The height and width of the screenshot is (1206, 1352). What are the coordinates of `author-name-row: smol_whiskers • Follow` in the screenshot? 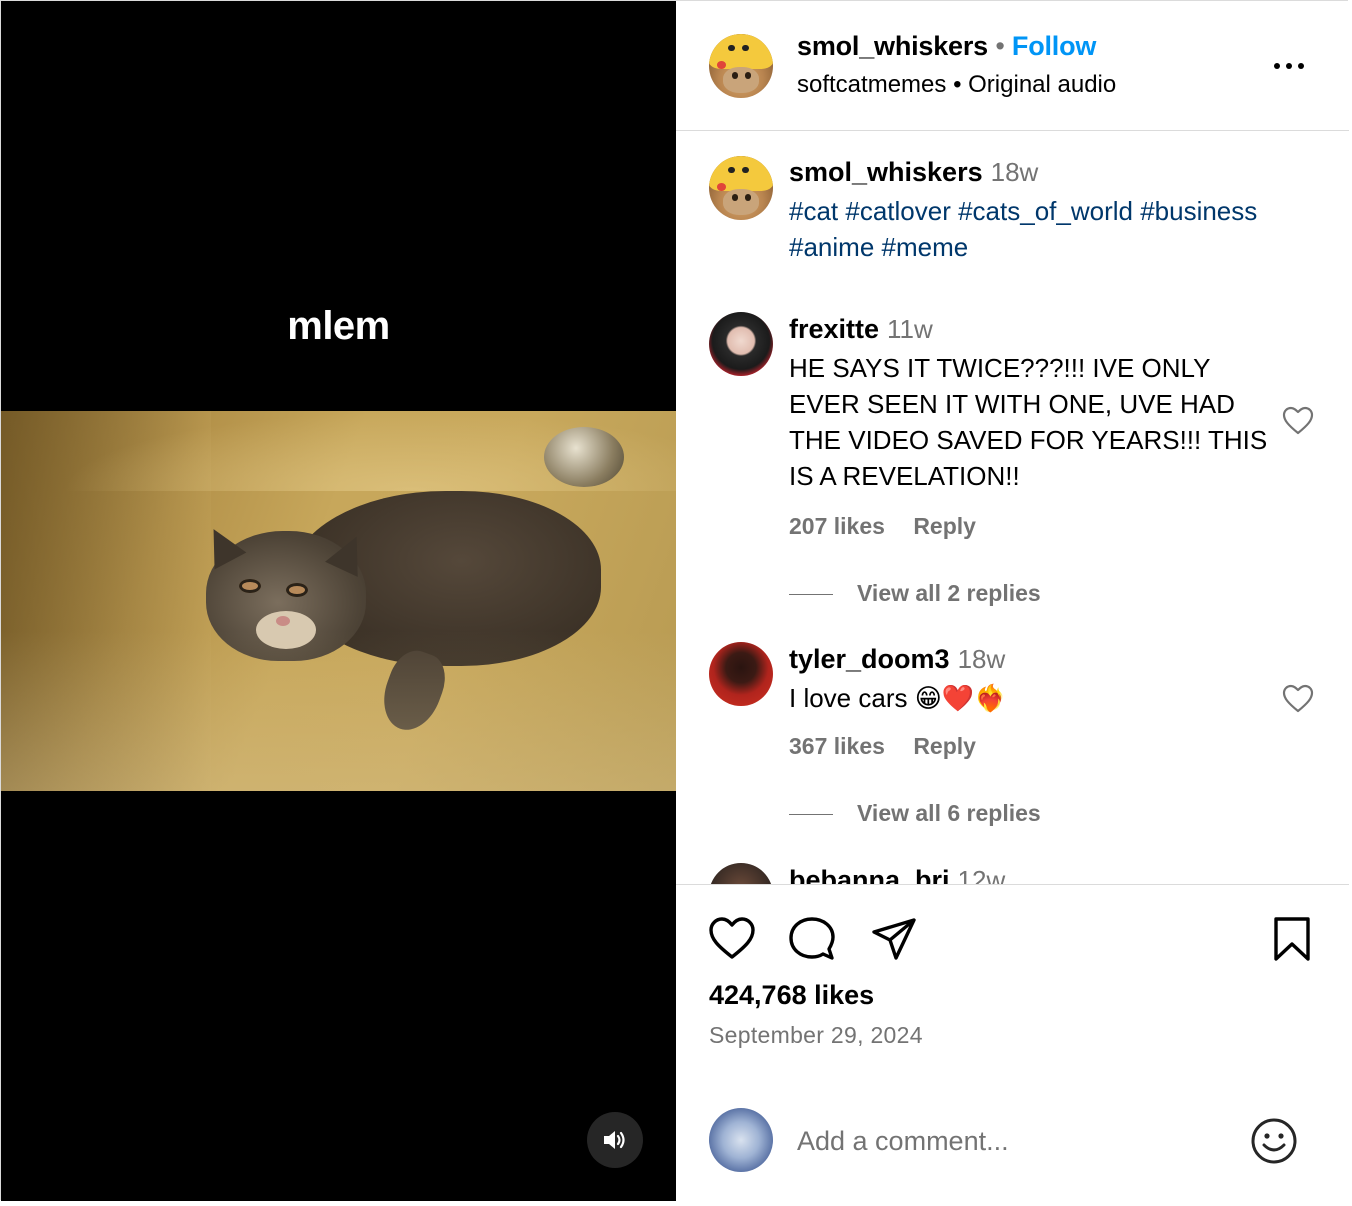 It's located at (946, 46).